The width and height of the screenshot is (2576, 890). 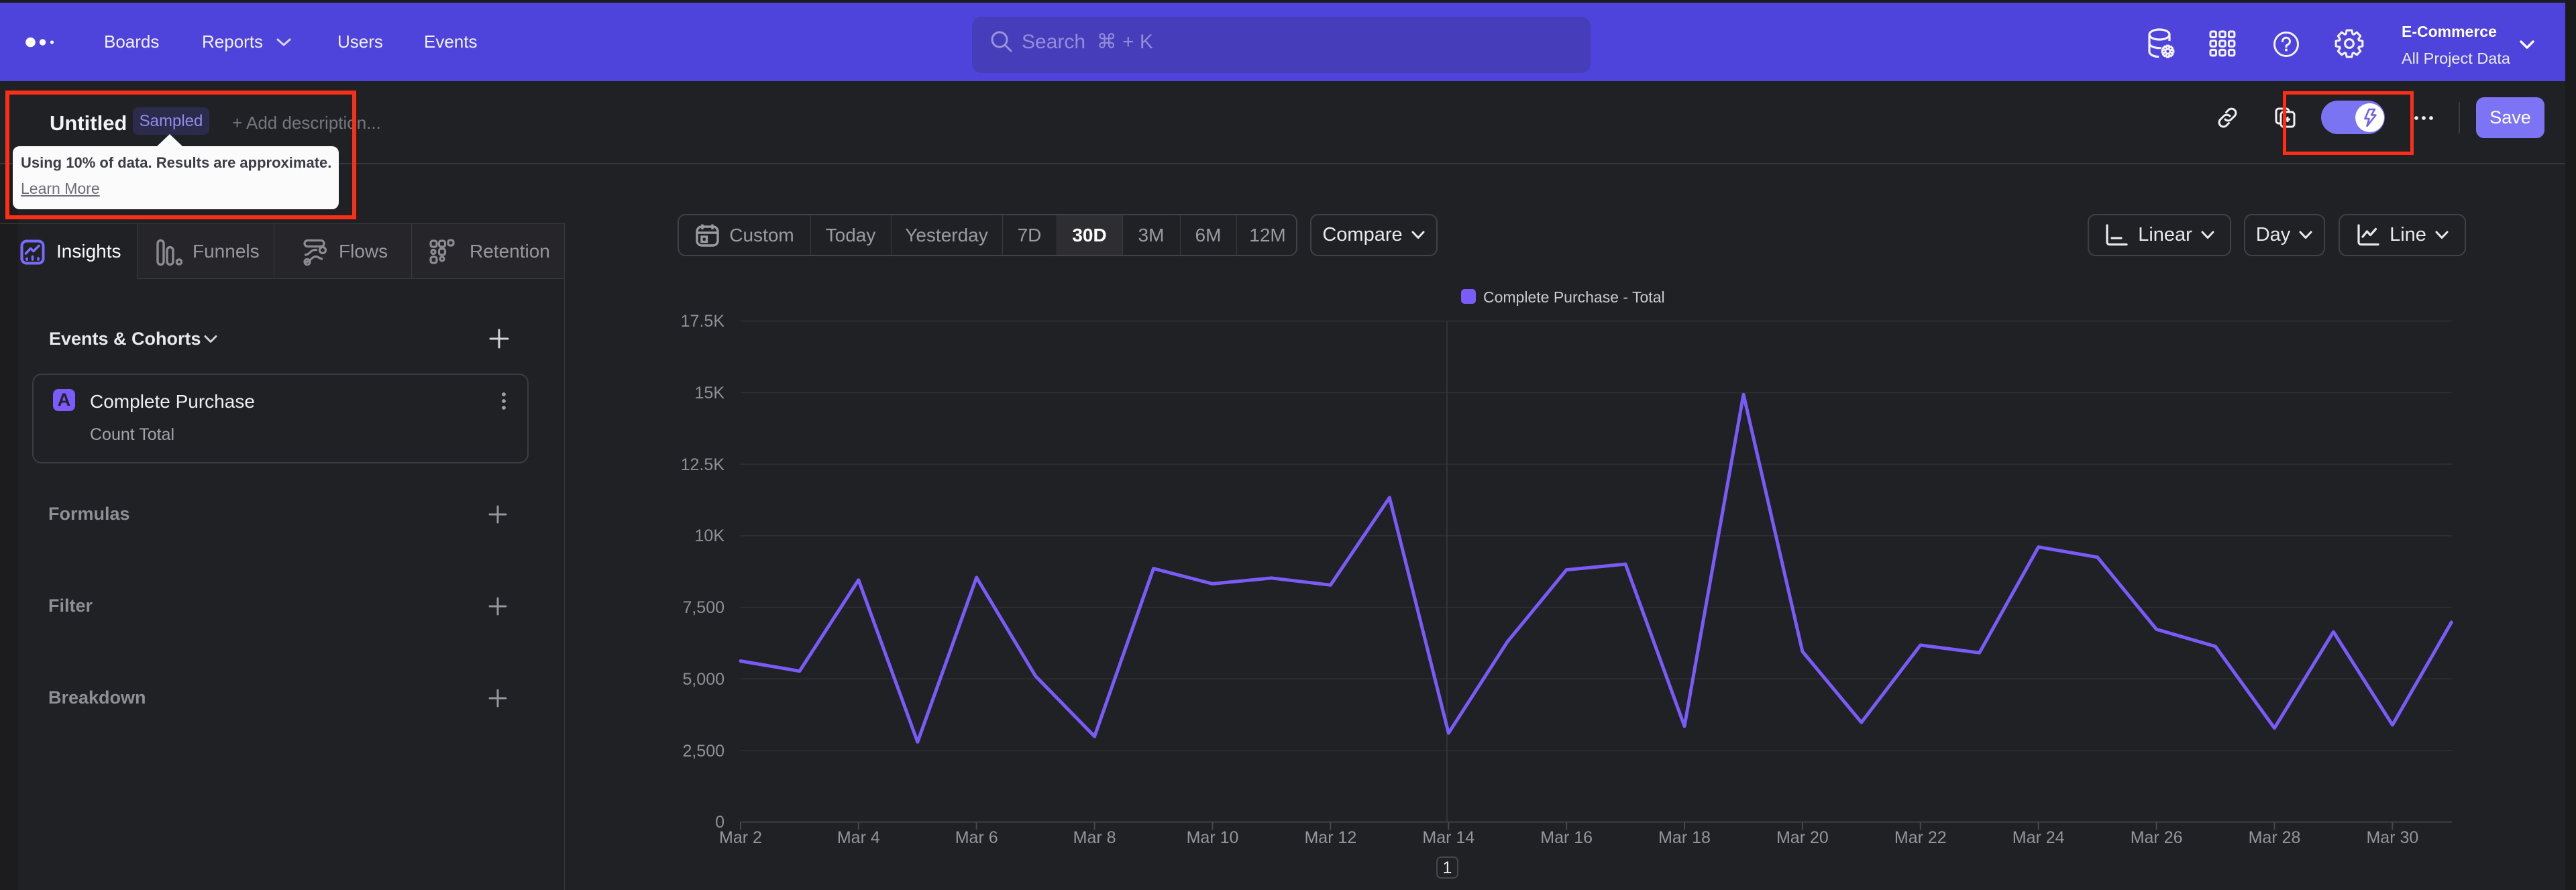 What do you see at coordinates (1802, 837) in the screenshot?
I see `svg-text: Mar 20` at bounding box center [1802, 837].